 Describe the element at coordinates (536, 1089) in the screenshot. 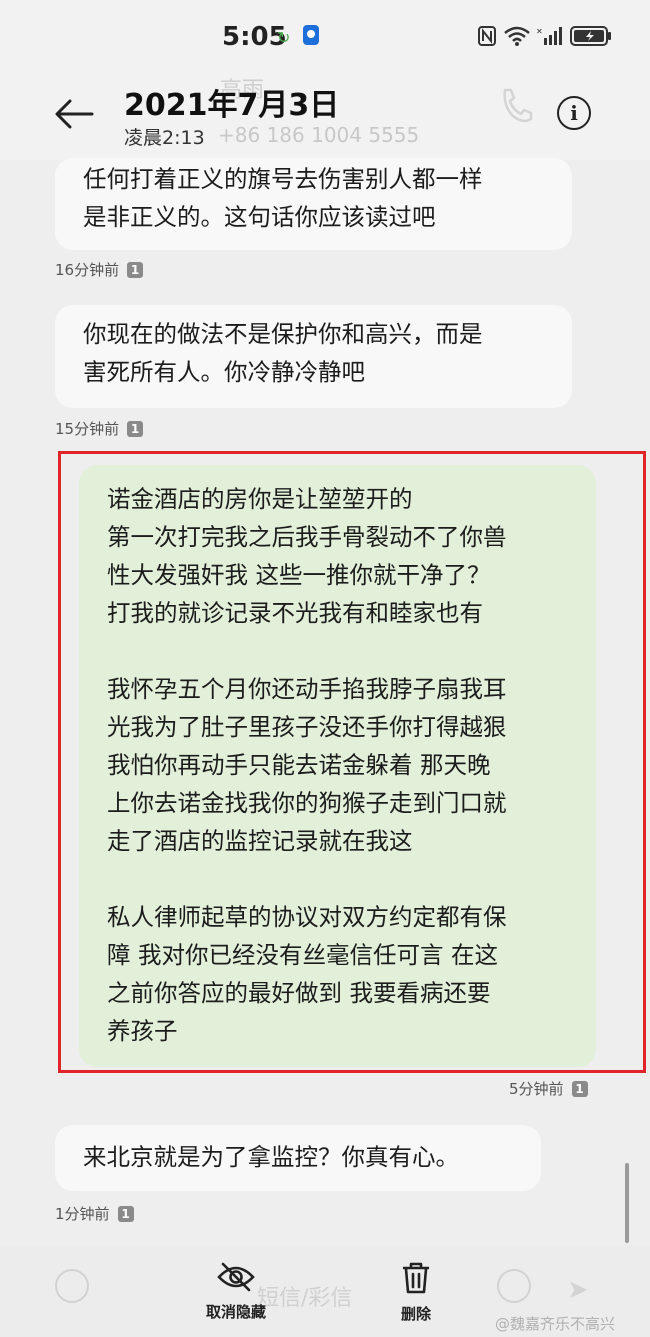

I see `message-time: 5分钟前` at that location.